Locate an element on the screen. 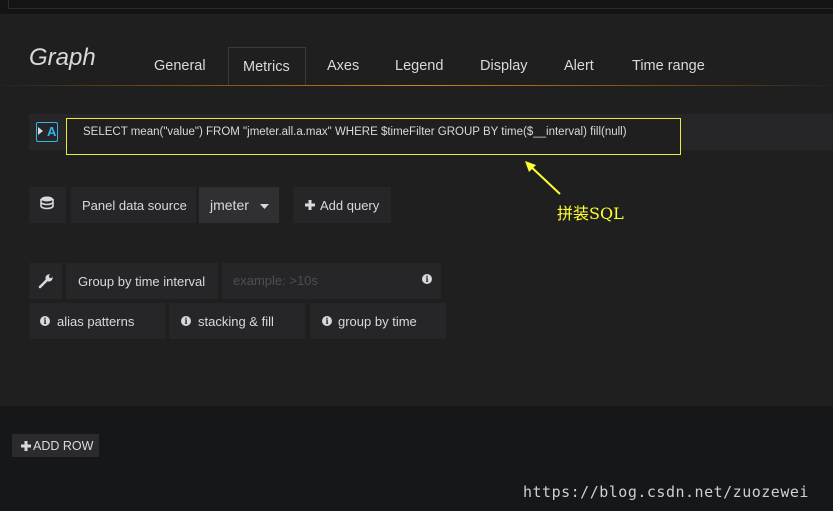  group-by-label-text: Group by time interval is located at coordinates (142, 281).